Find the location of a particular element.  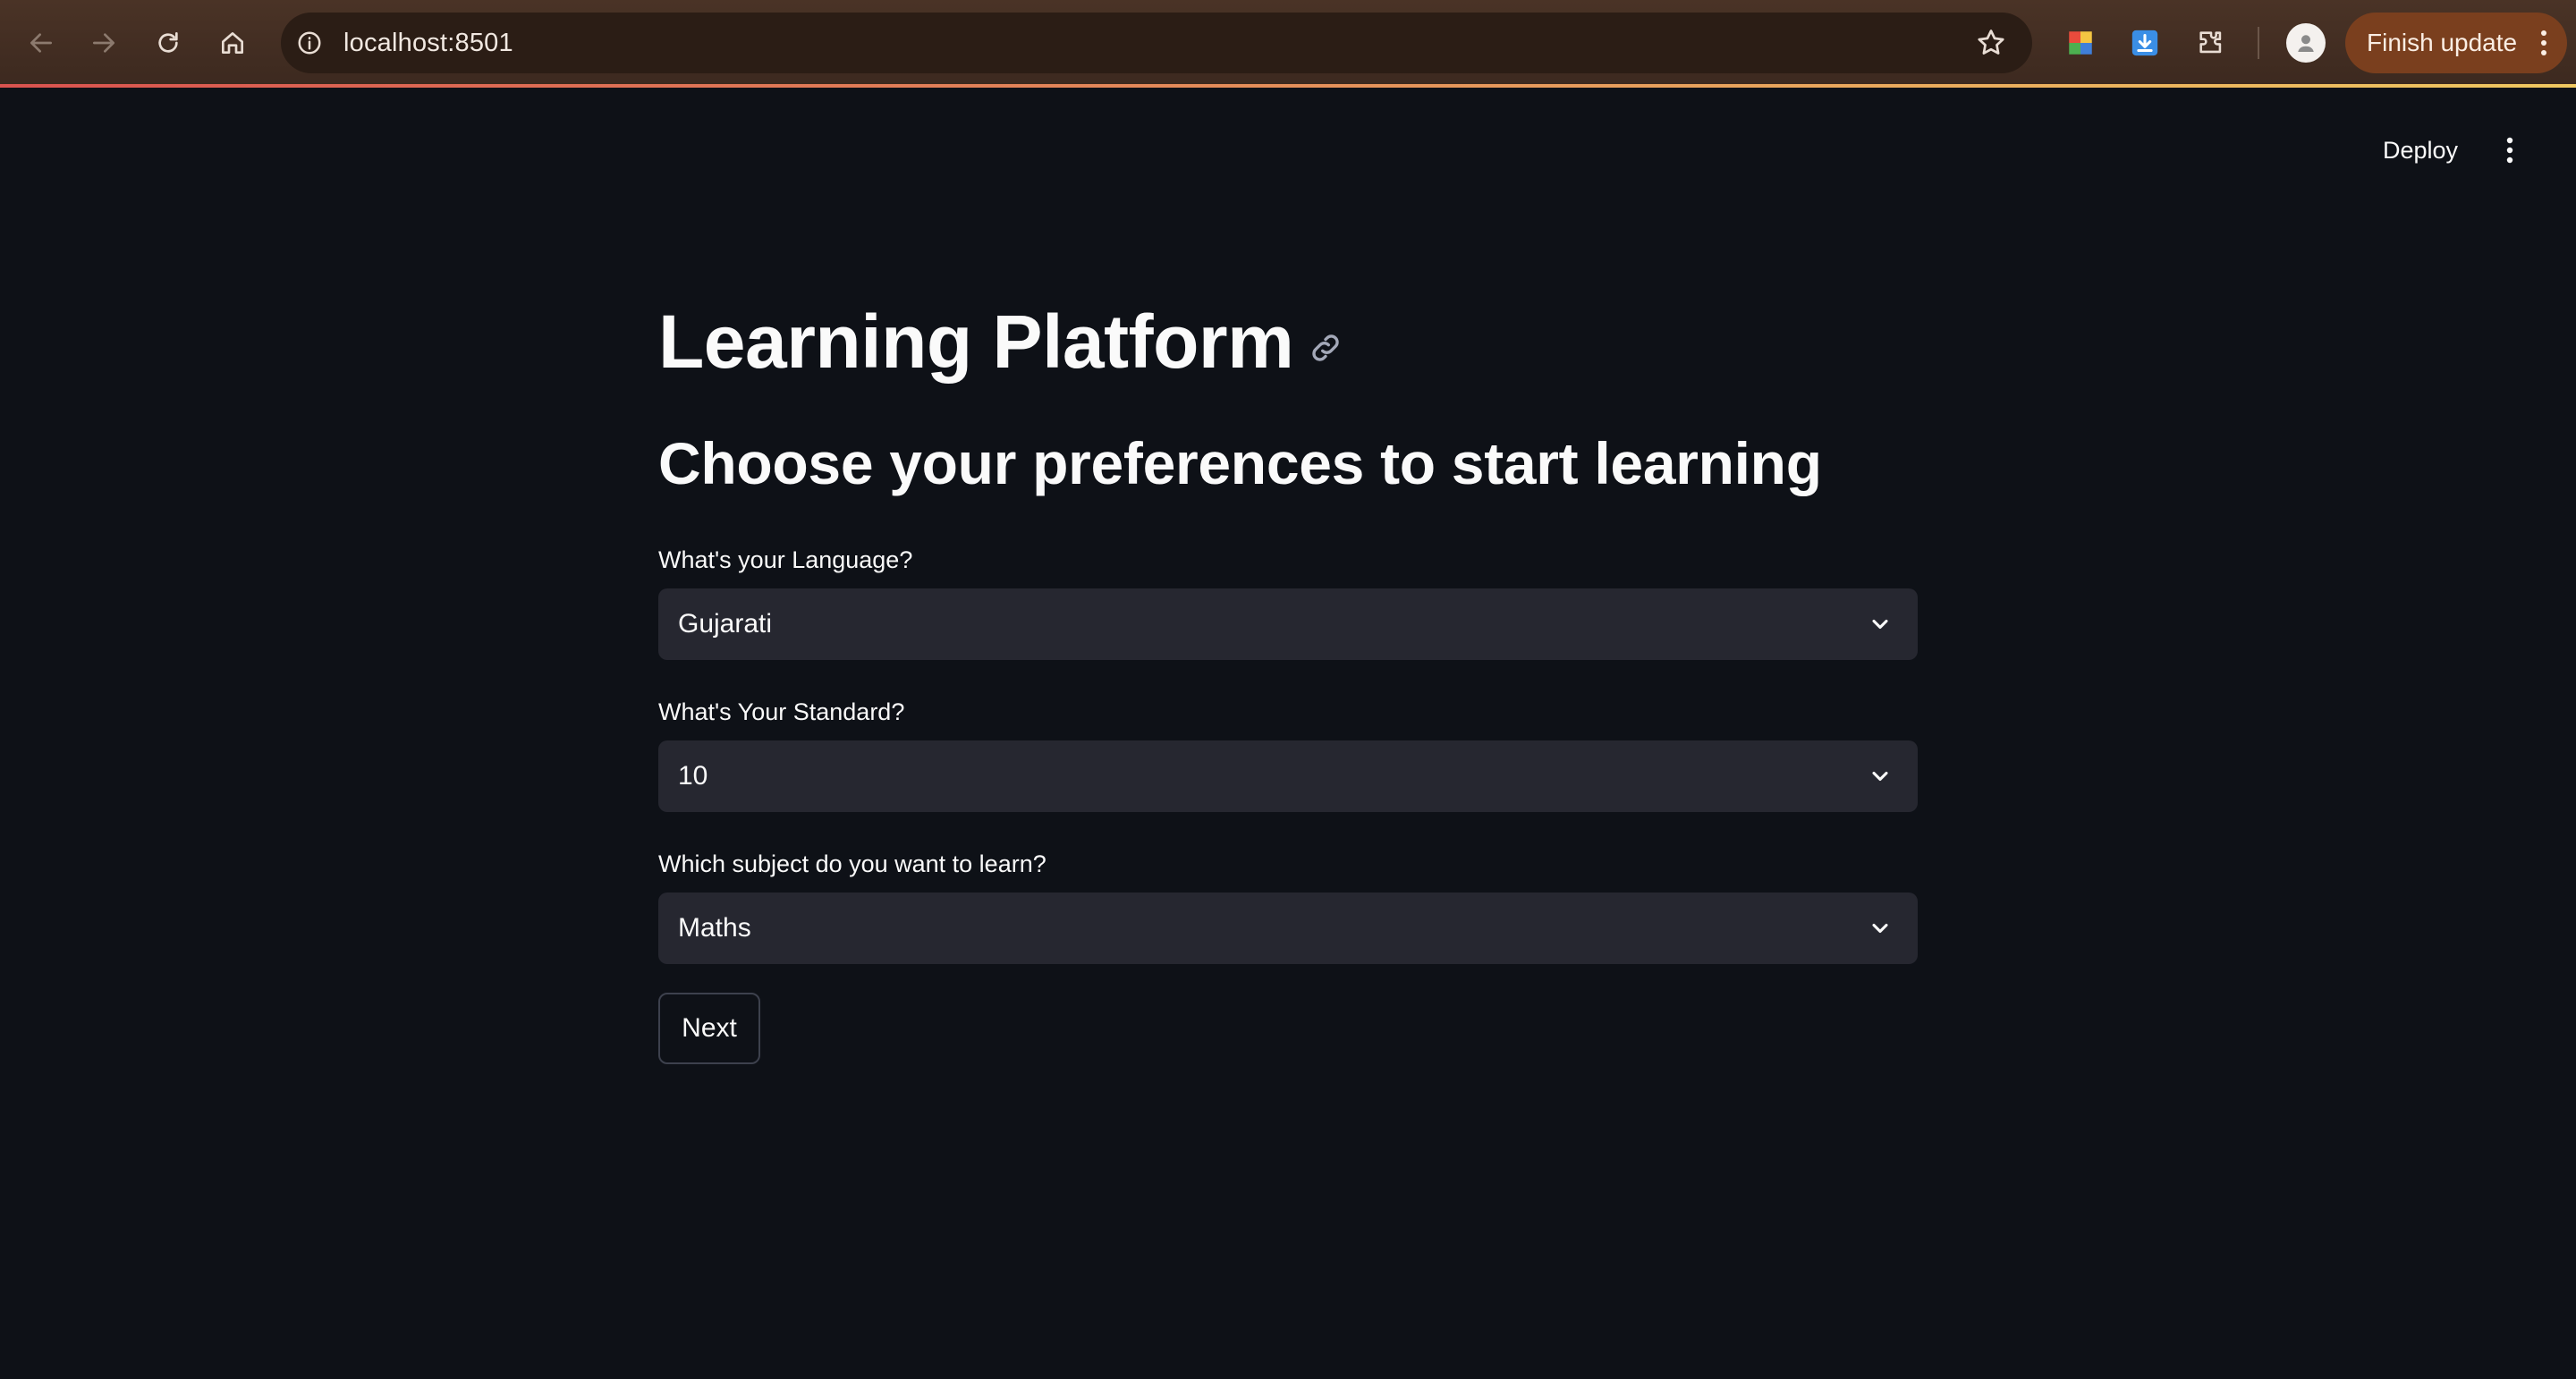

deploy-button: Deploy is located at coordinates (2420, 150).